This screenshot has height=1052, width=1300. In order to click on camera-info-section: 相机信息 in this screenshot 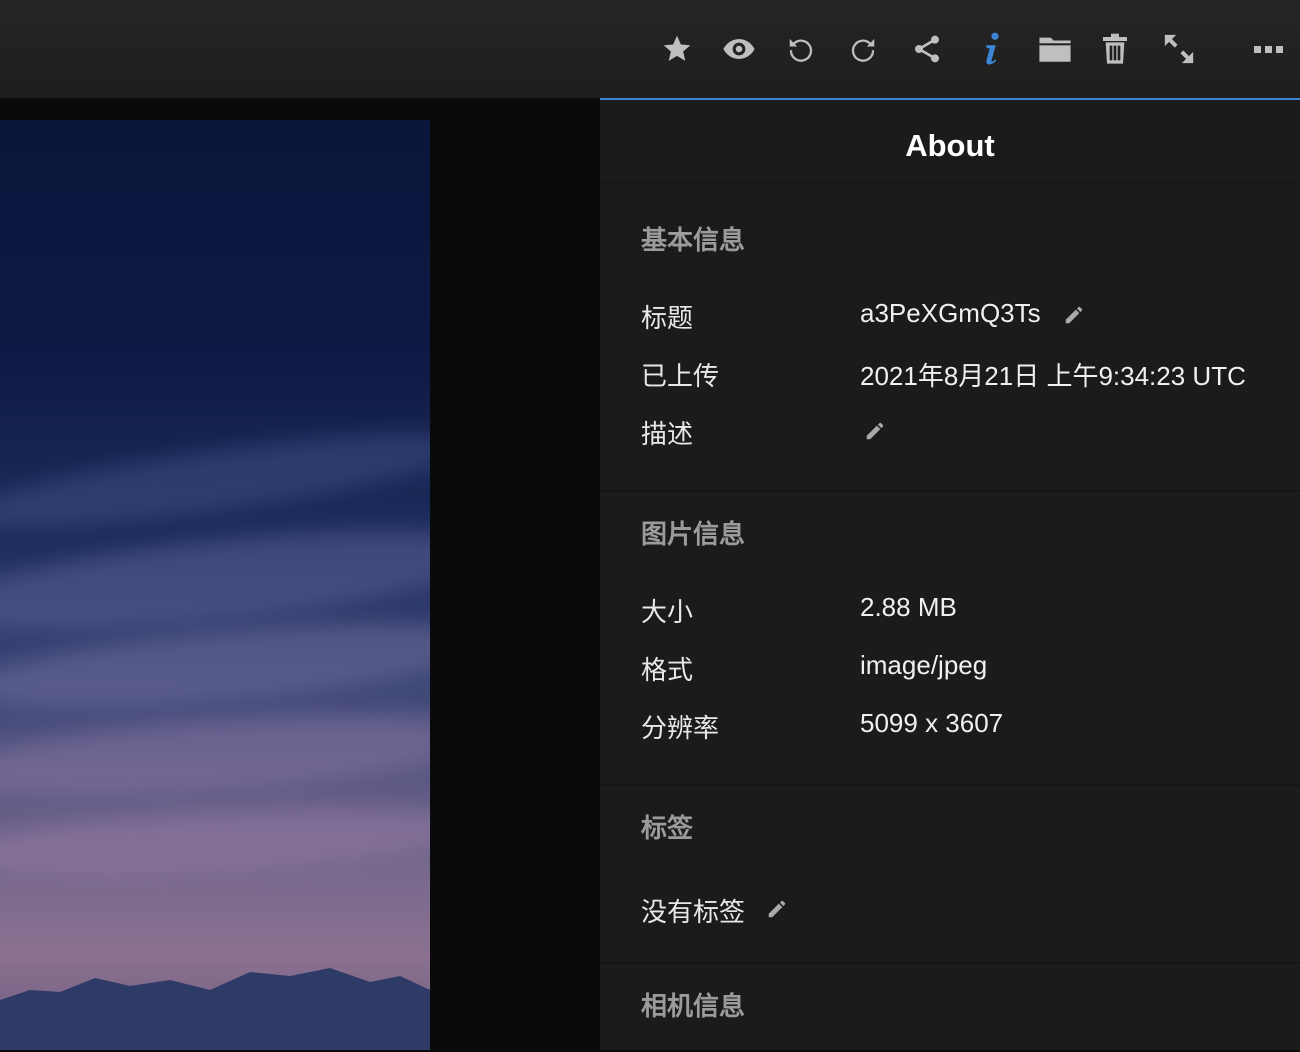, I will do `click(950, 1008)`.